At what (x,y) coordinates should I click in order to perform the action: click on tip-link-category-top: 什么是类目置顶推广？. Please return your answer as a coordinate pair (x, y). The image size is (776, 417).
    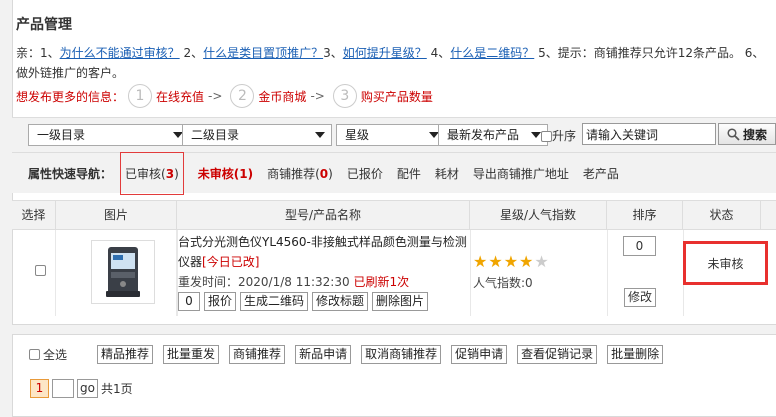
    Looking at the image, I should click on (263, 53).